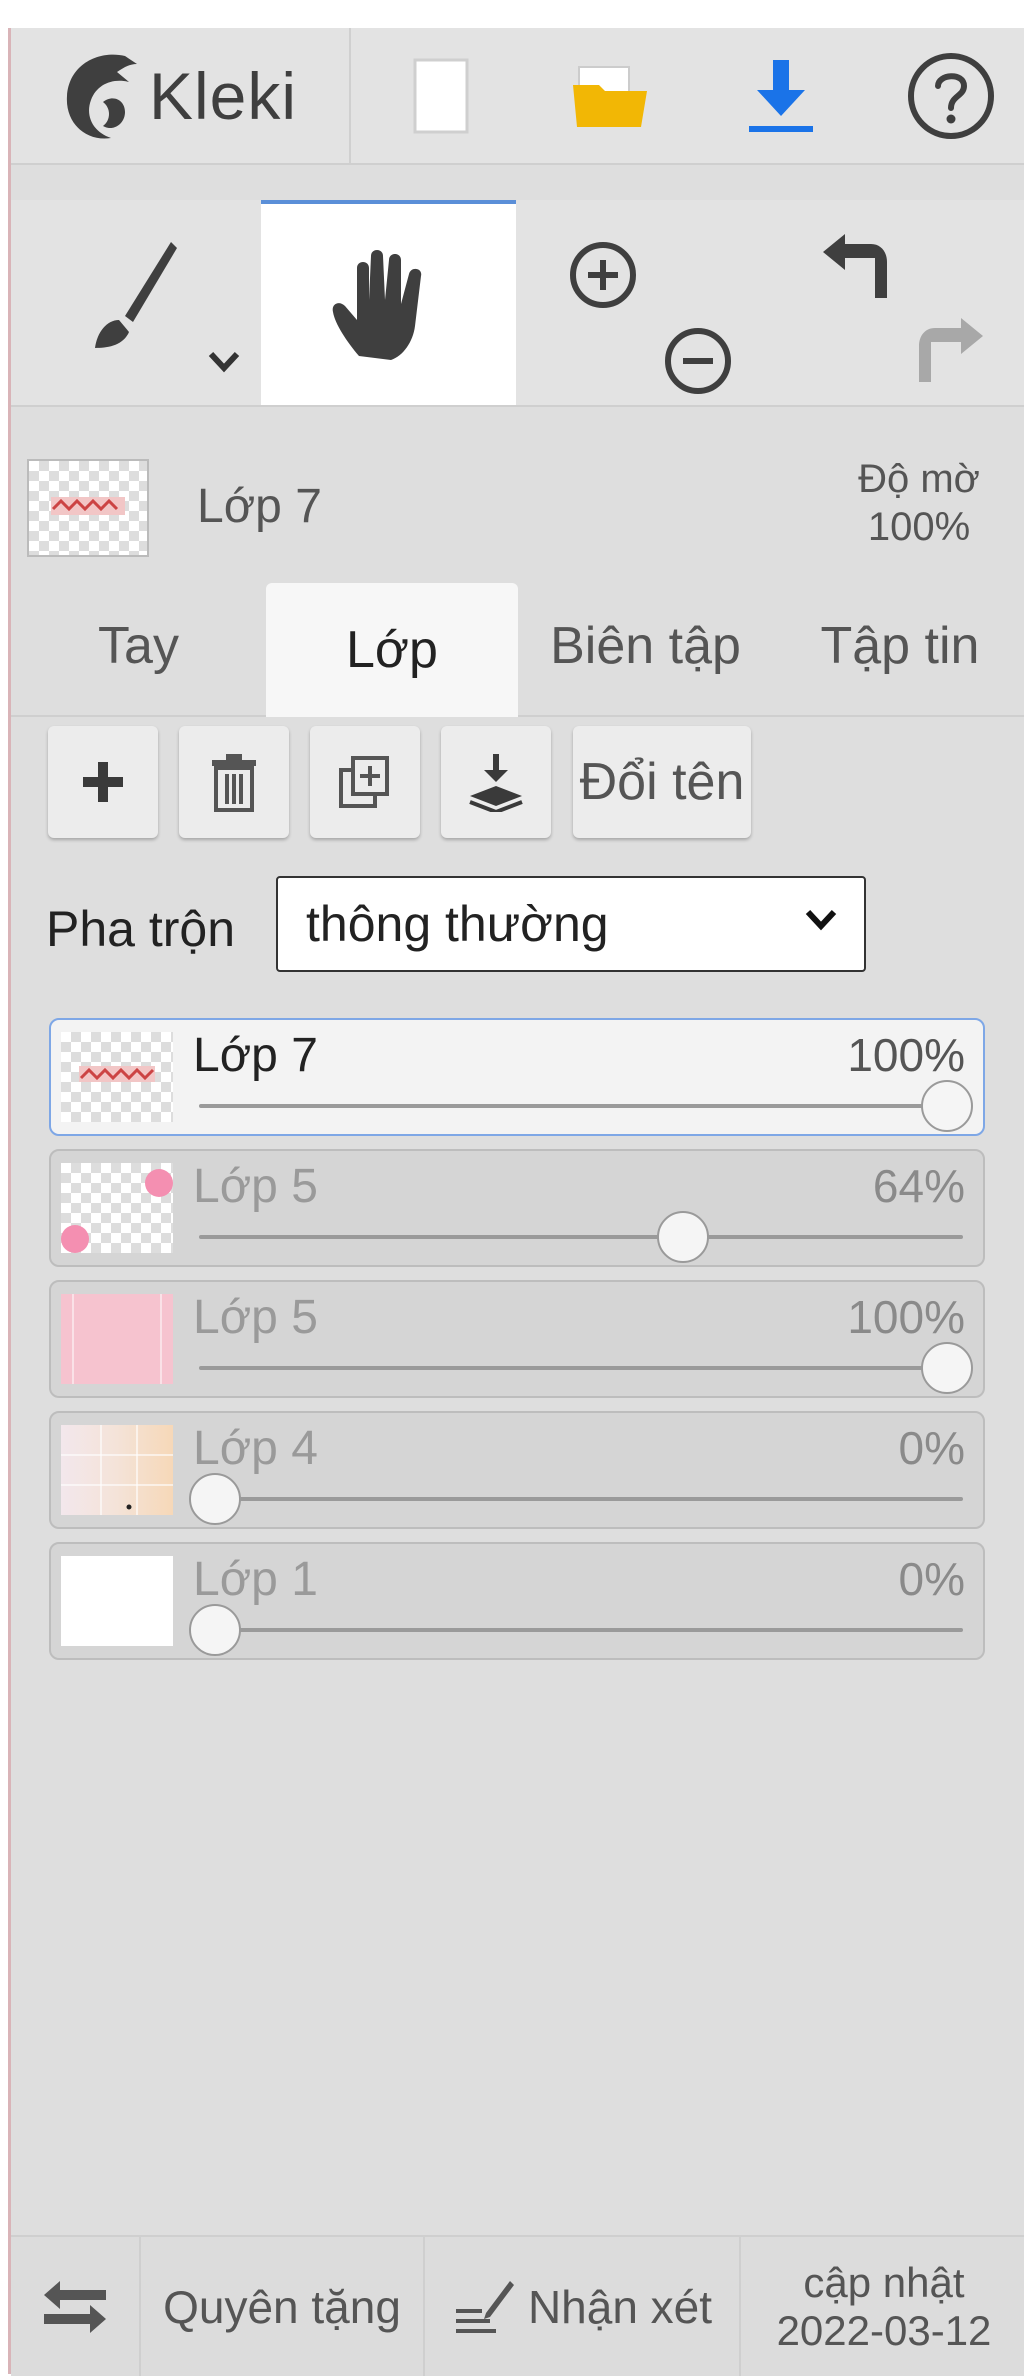  What do you see at coordinates (255, 1055) in the screenshot?
I see `layer-name: Lớp 7` at bounding box center [255, 1055].